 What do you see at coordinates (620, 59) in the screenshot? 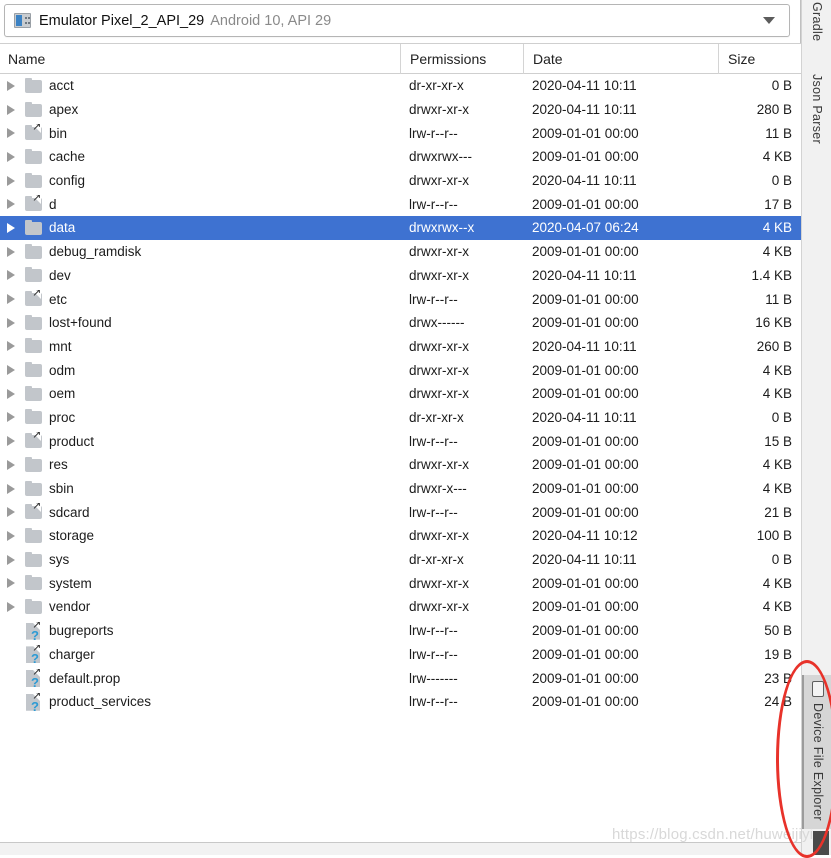
I see `column-header-date: Date` at bounding box center [620, 59].